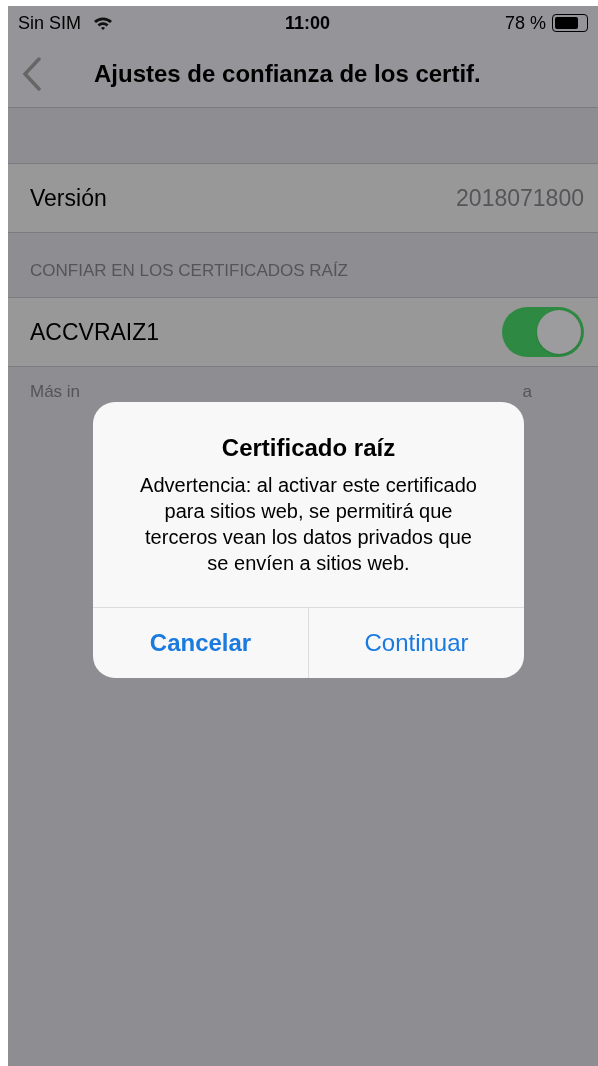  I want to click on clock-time: 11:00, so click(308, 23).